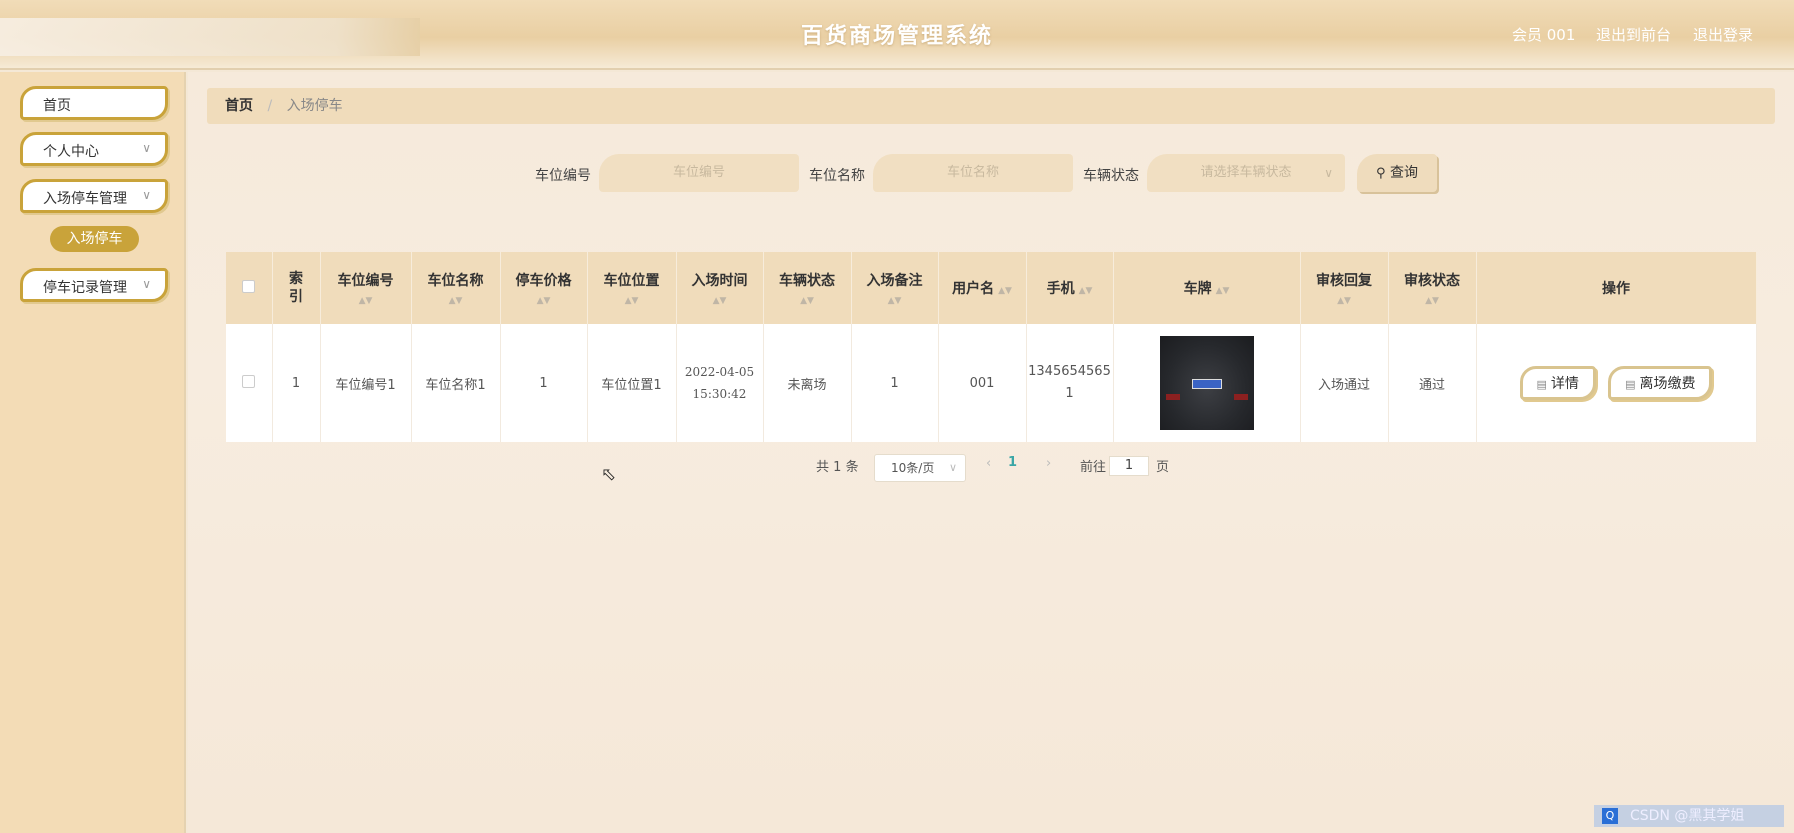 The width and height of the screenshot is (1794, 833). Describe the element at coordinates (239, 106) in the screenshot. I see `breadcrumb-home: 首页` at that location.